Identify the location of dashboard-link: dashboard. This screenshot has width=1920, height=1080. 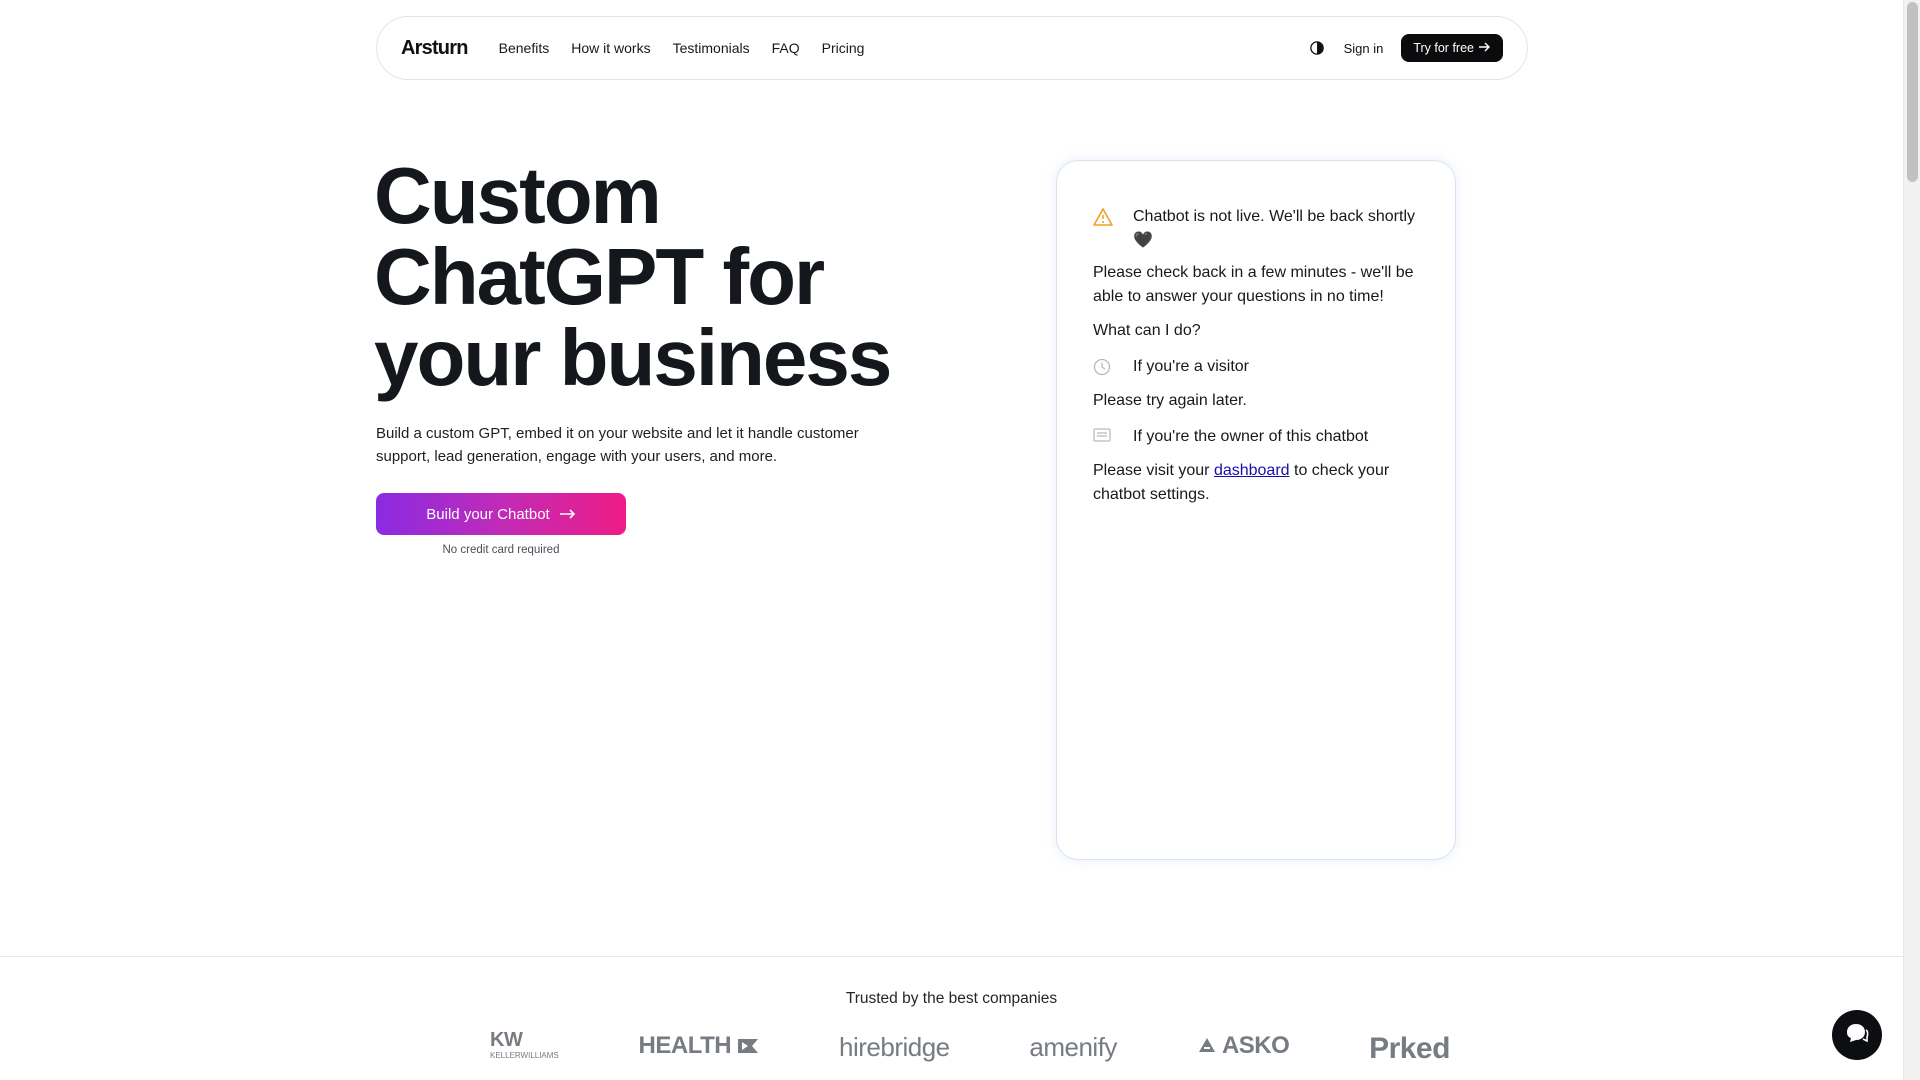
(1252, 470).